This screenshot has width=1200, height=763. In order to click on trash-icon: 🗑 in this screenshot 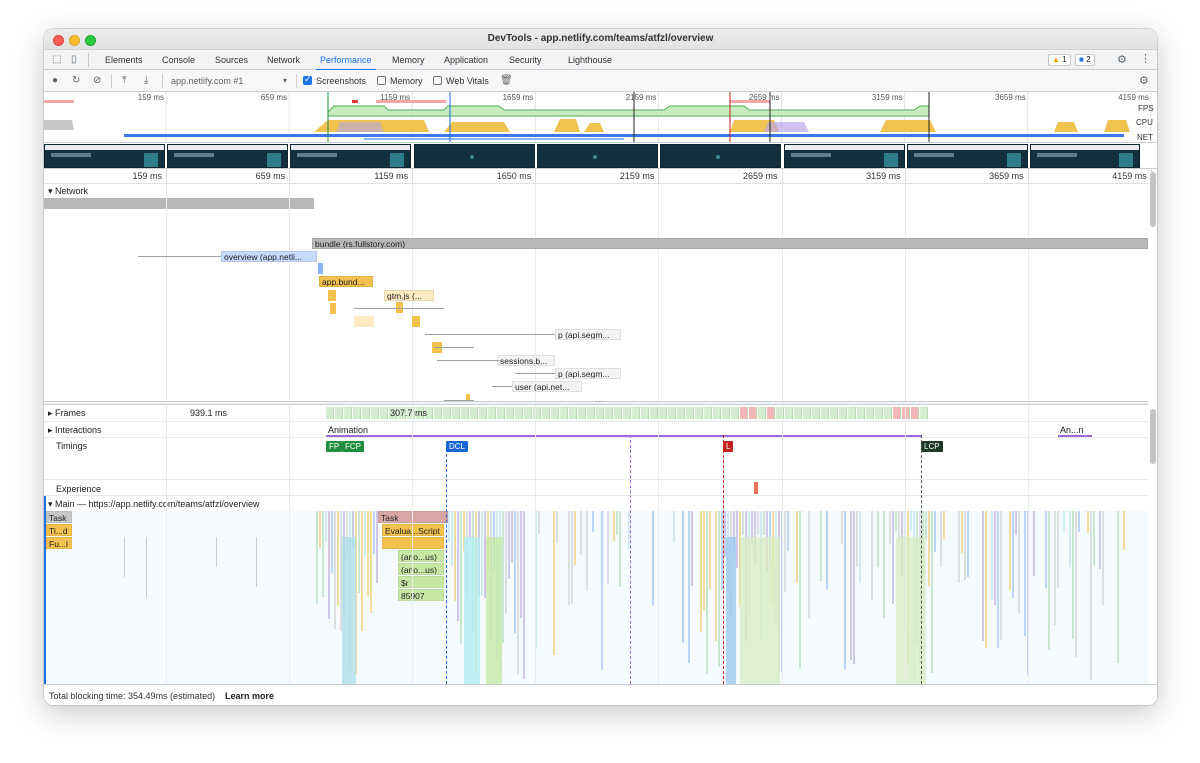, I will do `click(506, 81)`.